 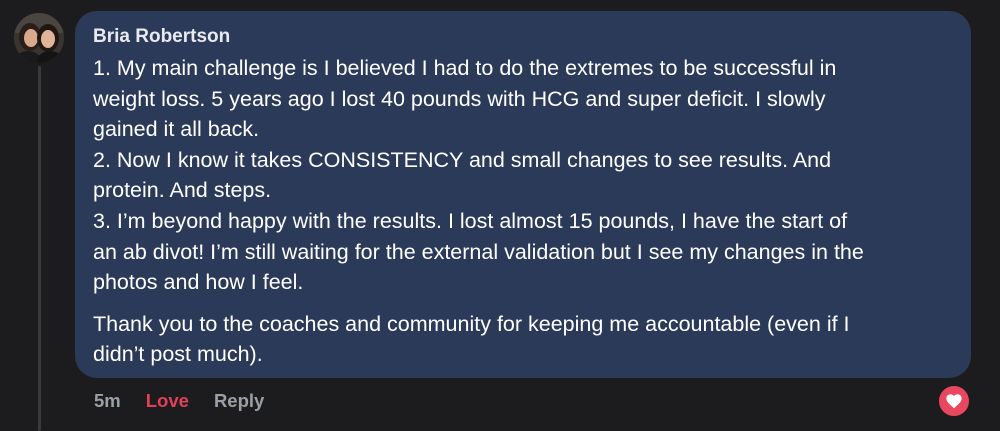 I want to click on comment-line: didn’t post much)., so click(x=178, y=354).